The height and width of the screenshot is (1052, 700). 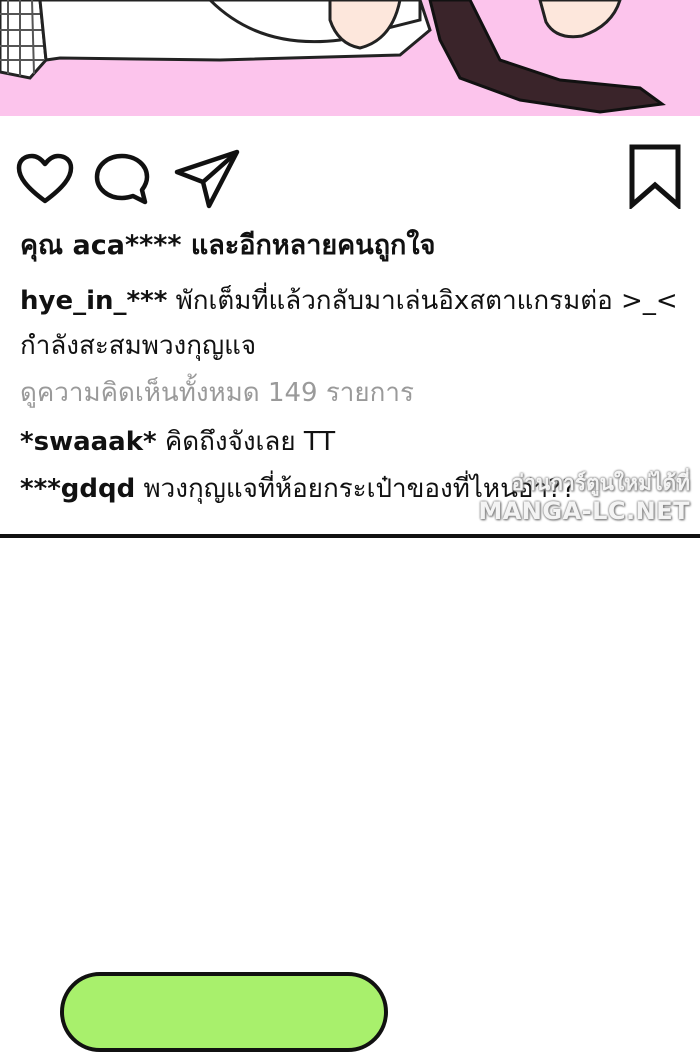 I want to click on comment-item: *swaaak* คิดถึงจังเลย TT, so click(x=177, y=441).